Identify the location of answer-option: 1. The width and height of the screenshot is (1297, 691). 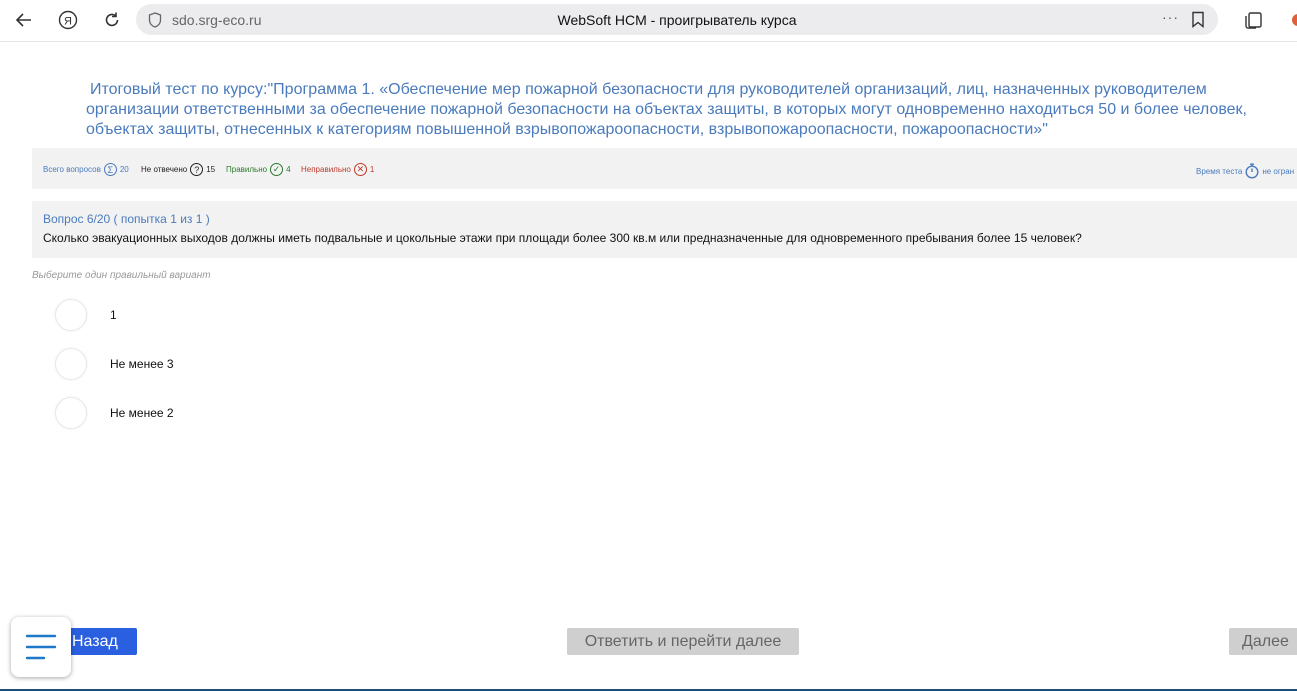
(255, 316).